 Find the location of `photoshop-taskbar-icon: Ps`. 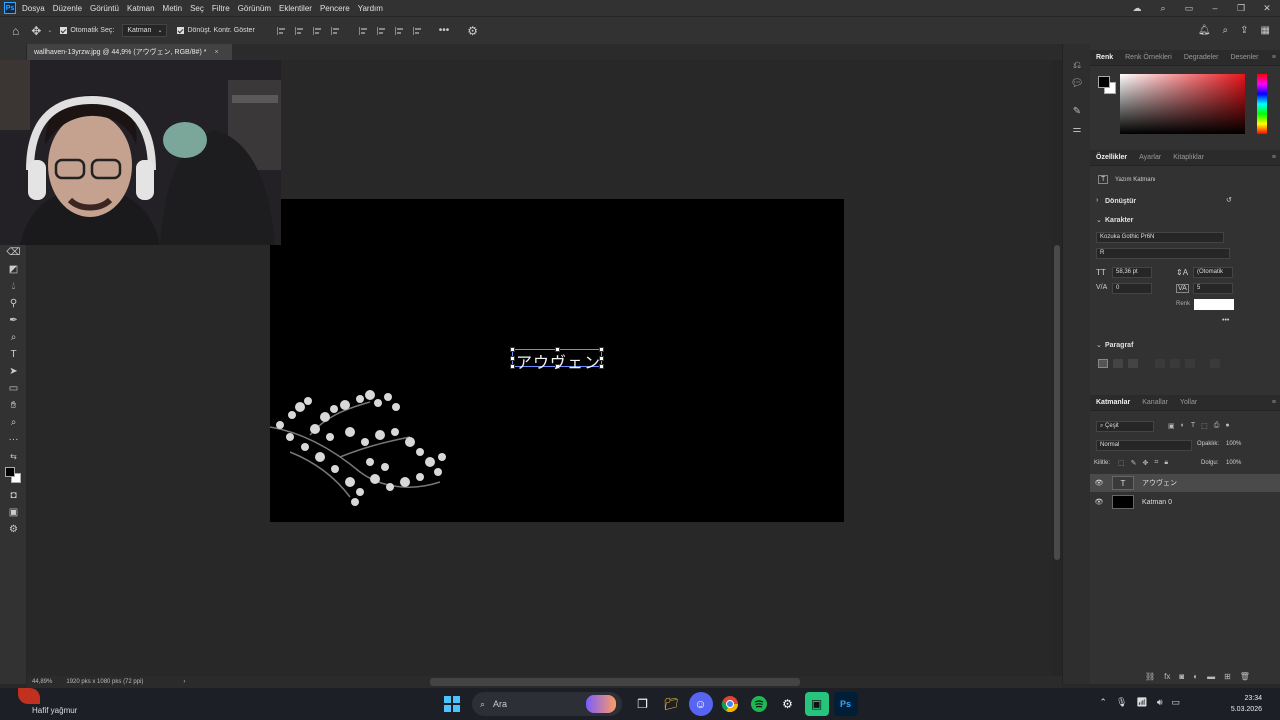

photoshop-taskbar-icon: Ps is located at coordinates (845, 704).